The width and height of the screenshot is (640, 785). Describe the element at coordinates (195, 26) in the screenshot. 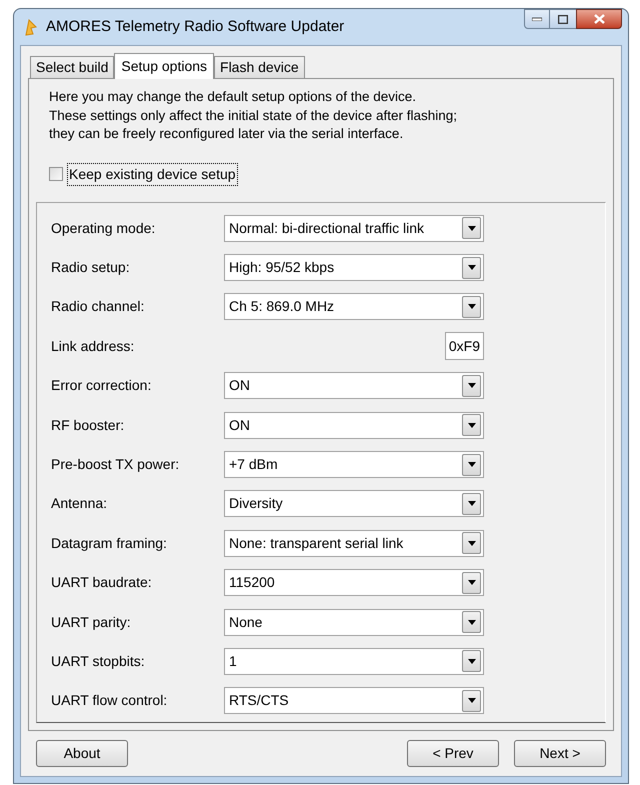

I see `window-title: AMORES Telemetry Radio Software Updater` at that location.